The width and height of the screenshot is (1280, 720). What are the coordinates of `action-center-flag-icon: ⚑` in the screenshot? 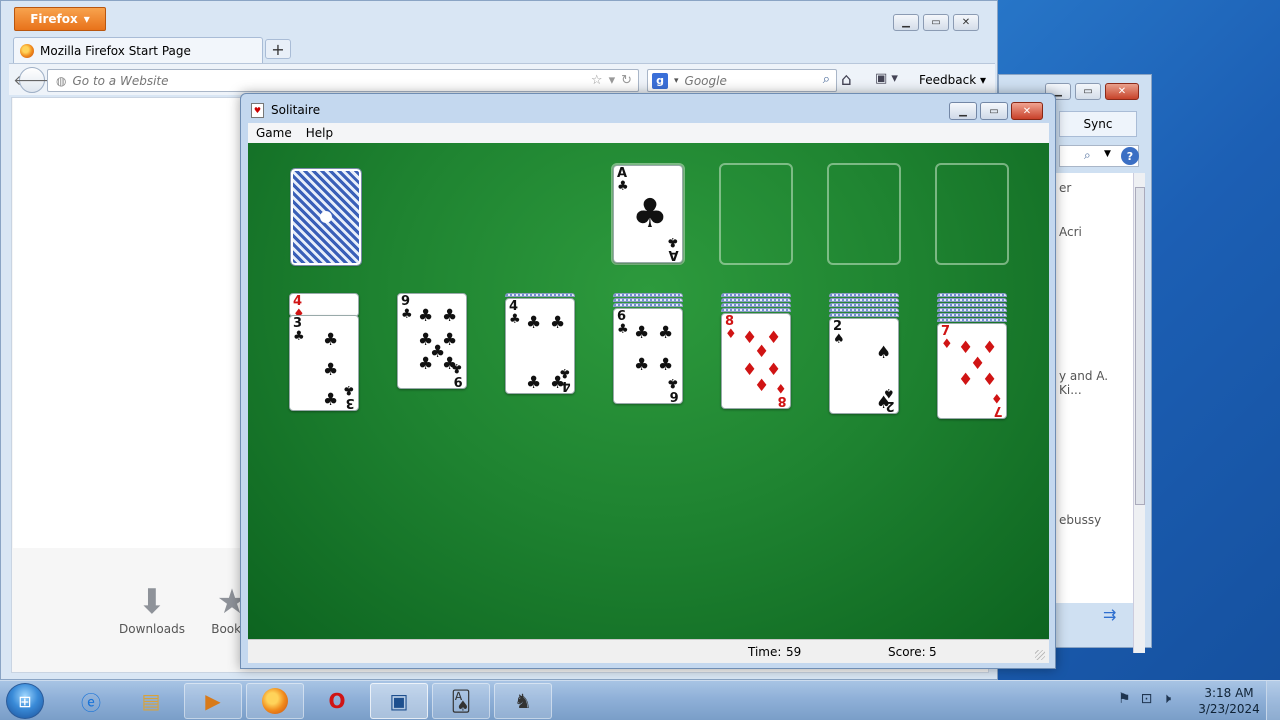 It's located at (1124, 699).